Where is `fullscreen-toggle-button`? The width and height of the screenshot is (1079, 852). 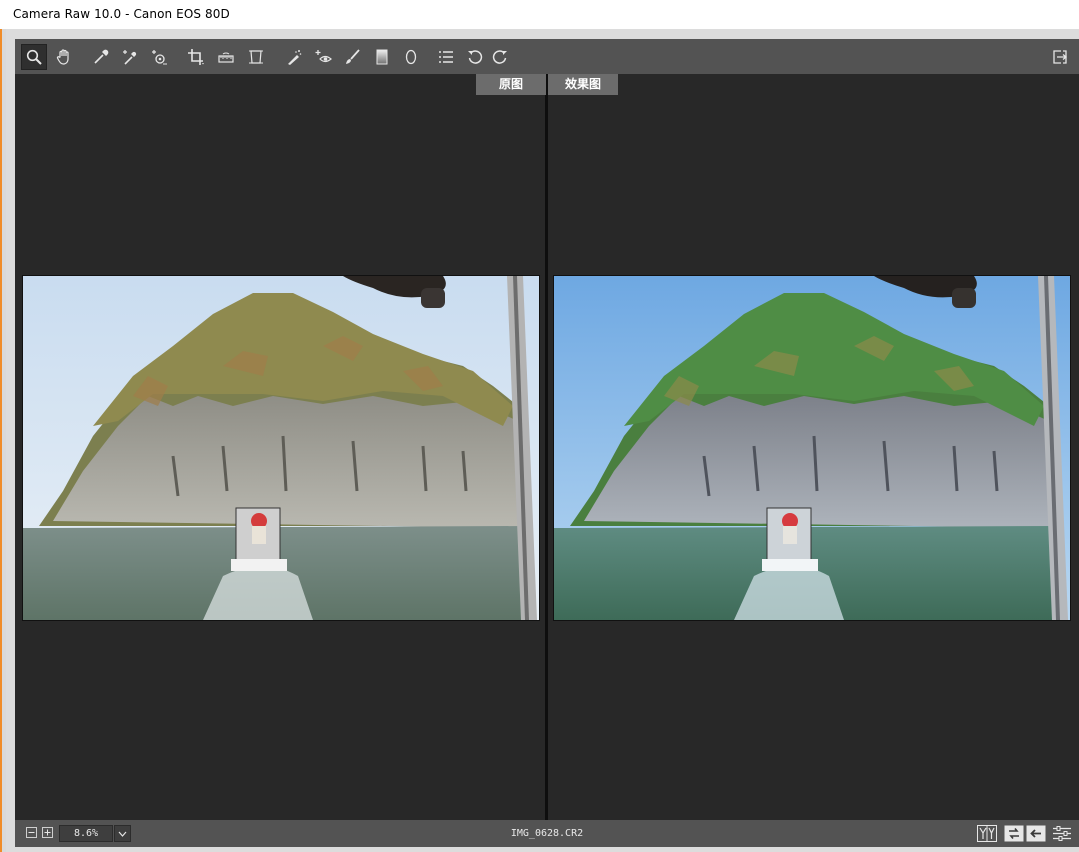 fullscreen-toggle-button is located at coordinates (1060, 57).